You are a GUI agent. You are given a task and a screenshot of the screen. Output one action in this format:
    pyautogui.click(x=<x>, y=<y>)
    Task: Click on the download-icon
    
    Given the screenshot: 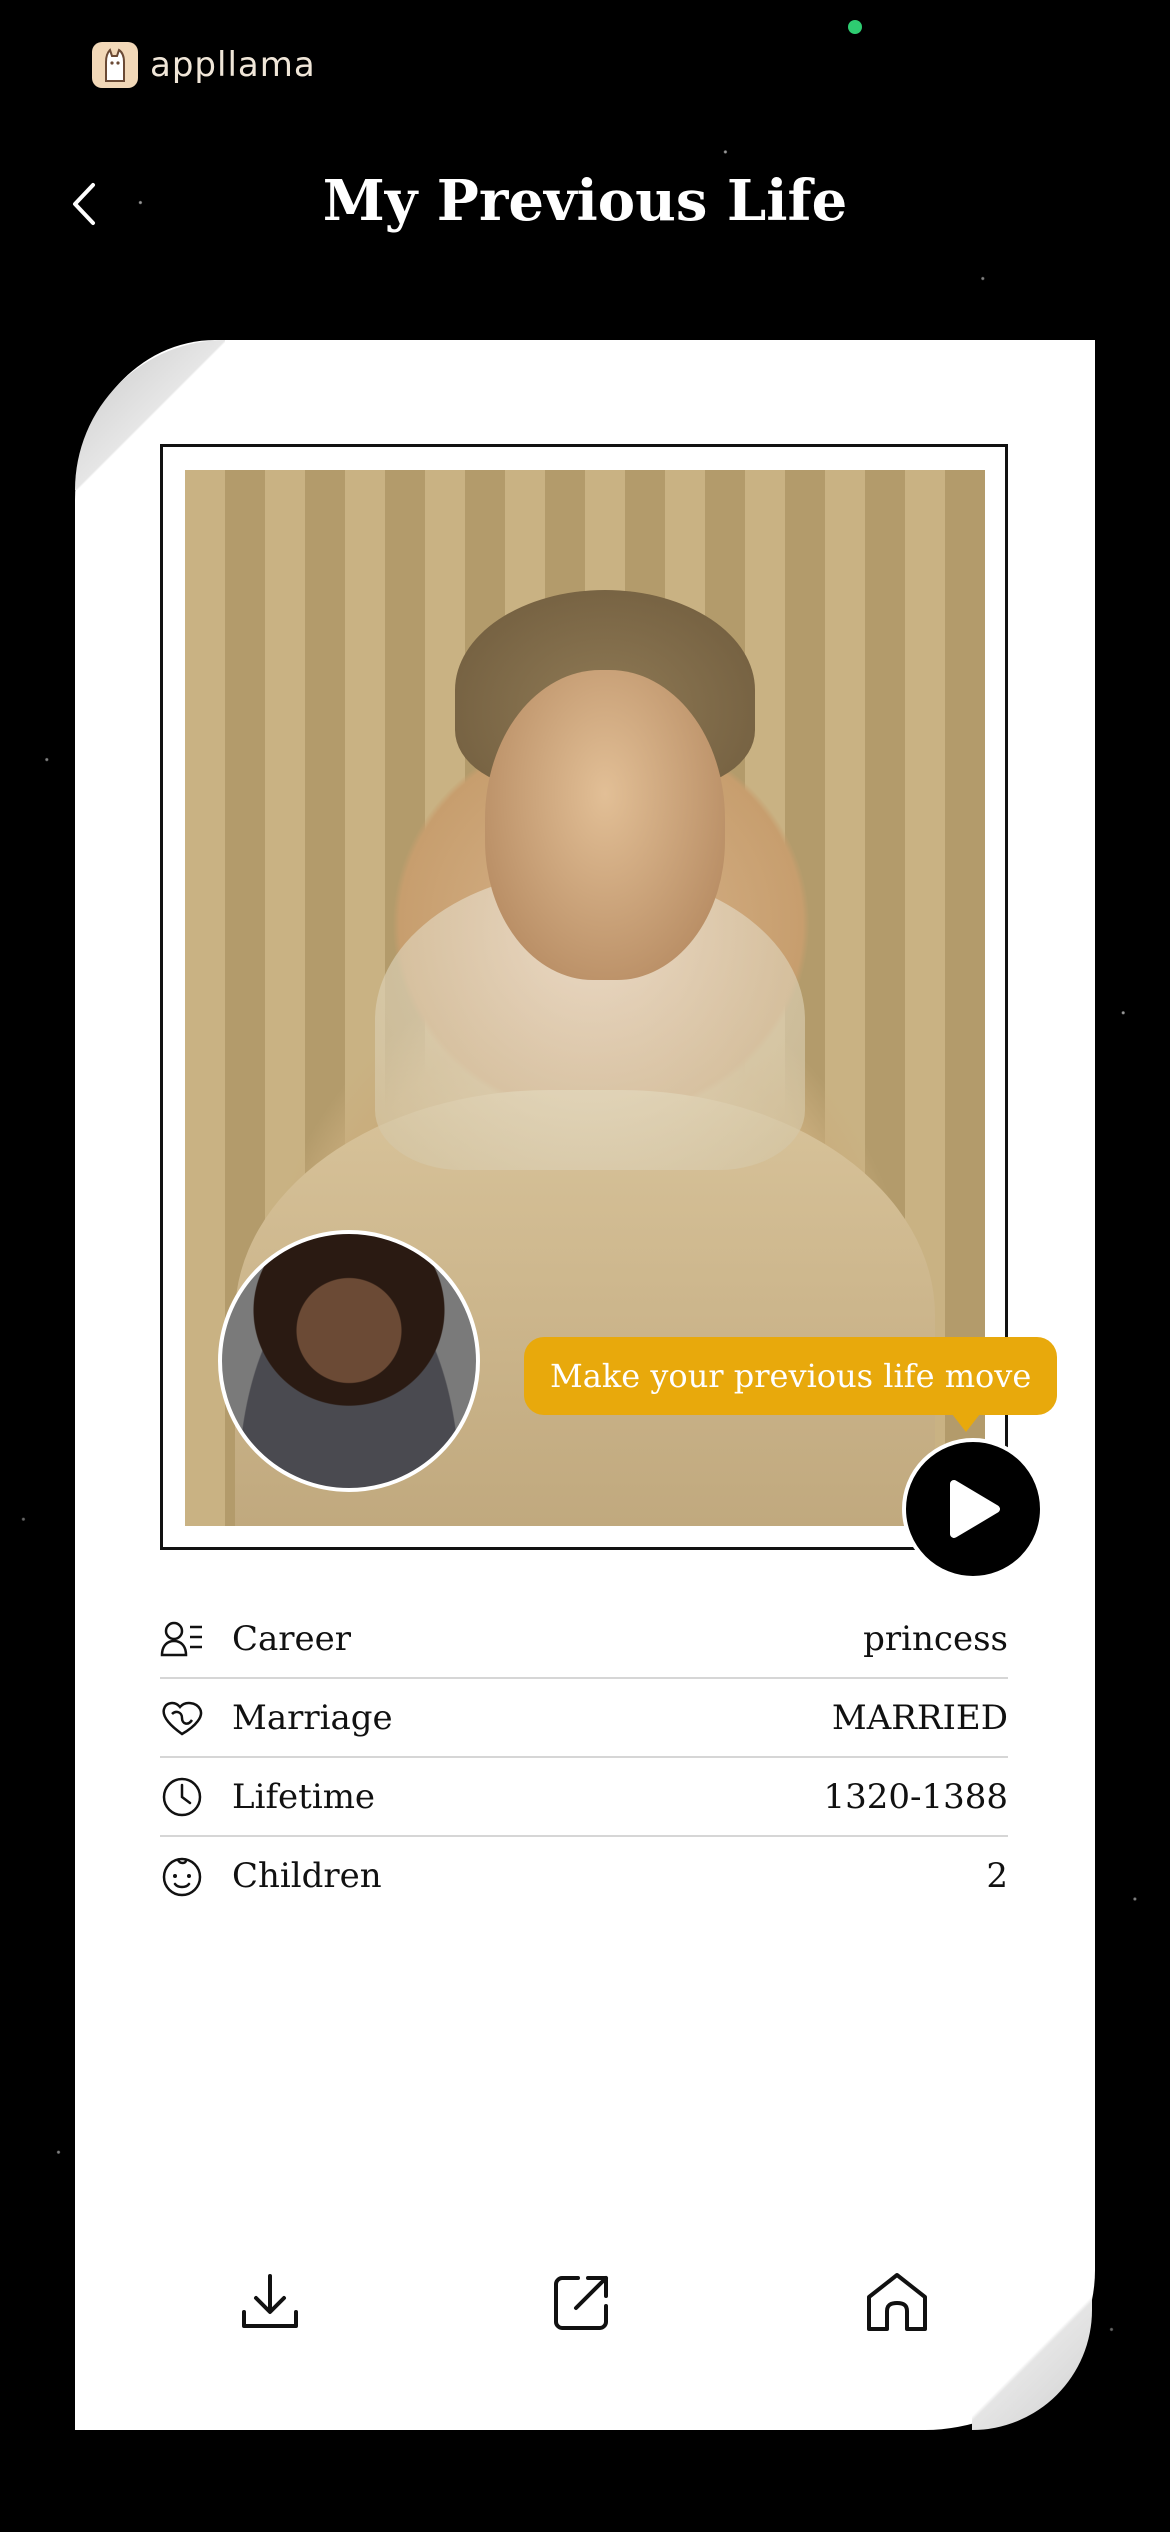 What is the action you would take?
    pyautogui.click(x=270, y=2301)
    